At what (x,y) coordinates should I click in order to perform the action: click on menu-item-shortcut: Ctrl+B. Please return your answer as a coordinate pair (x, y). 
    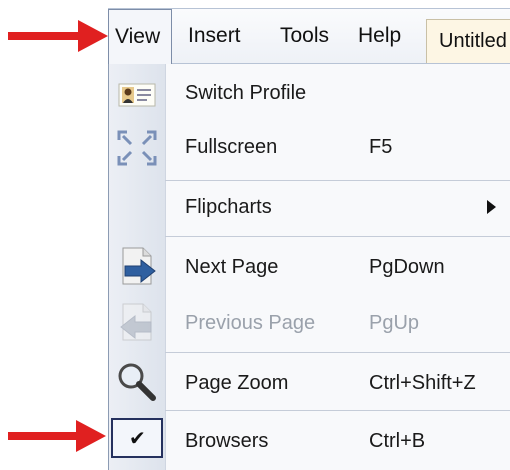
    Looking at the image, I should click on (397, 441).